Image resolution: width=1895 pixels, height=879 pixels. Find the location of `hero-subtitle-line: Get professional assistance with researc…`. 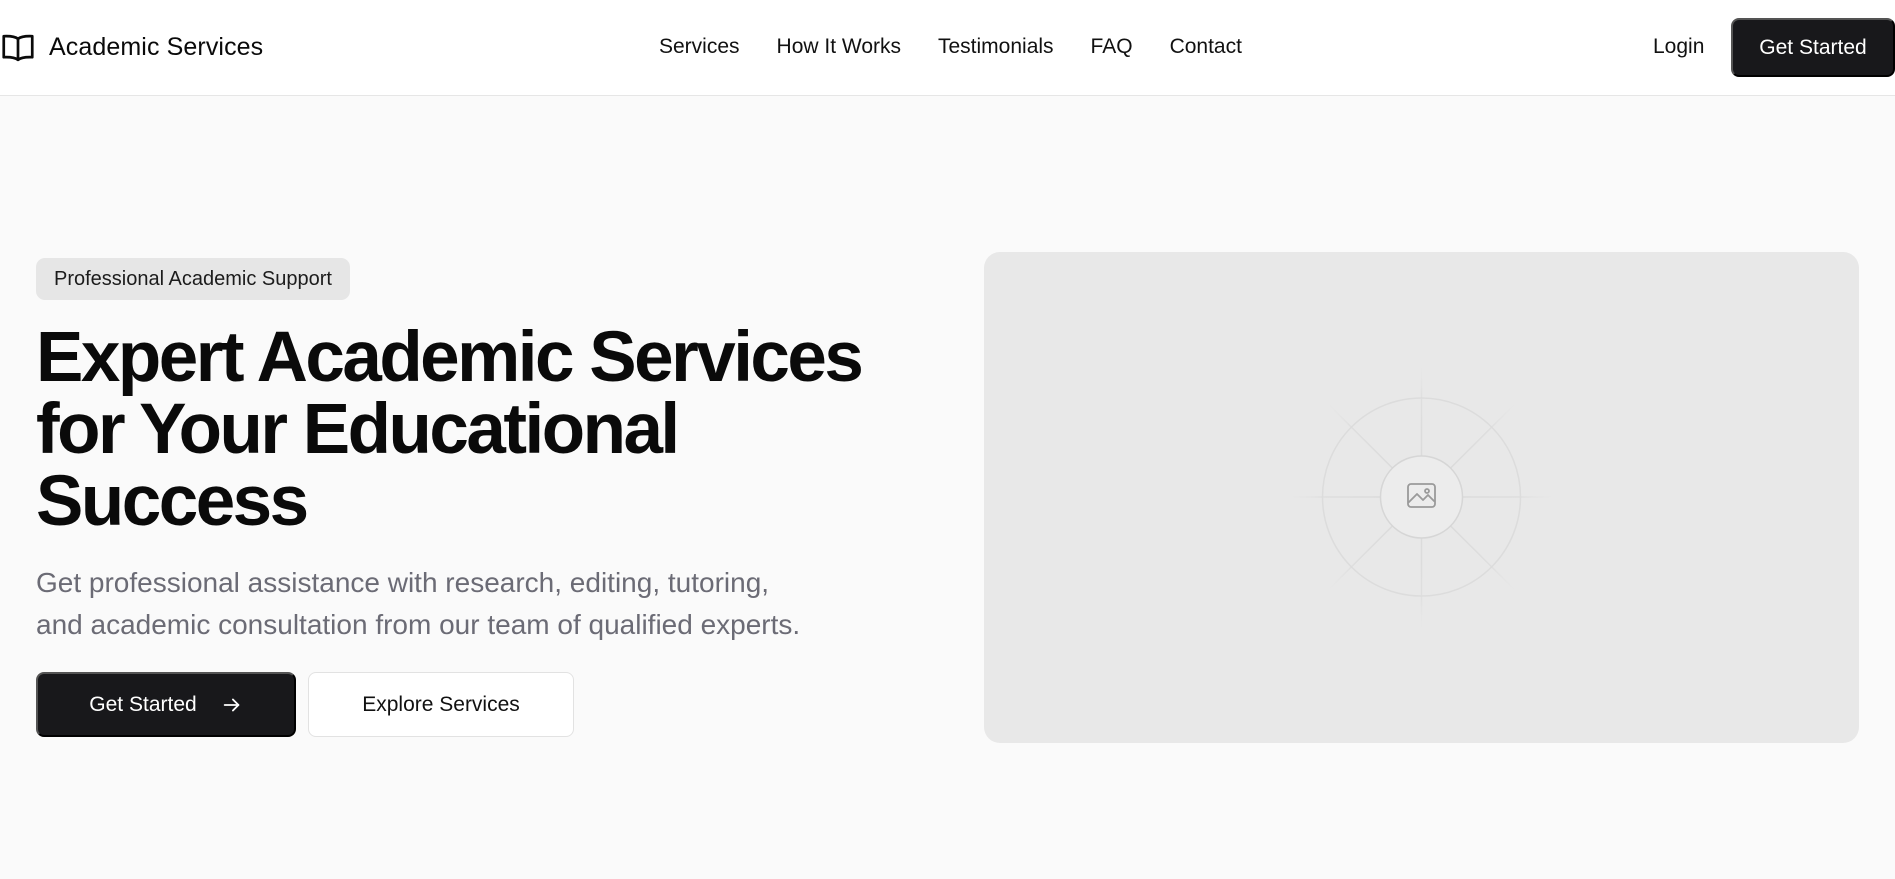

hero-subtitle-line: Get professional assistance with researc… is located at coordinates (403, 582).